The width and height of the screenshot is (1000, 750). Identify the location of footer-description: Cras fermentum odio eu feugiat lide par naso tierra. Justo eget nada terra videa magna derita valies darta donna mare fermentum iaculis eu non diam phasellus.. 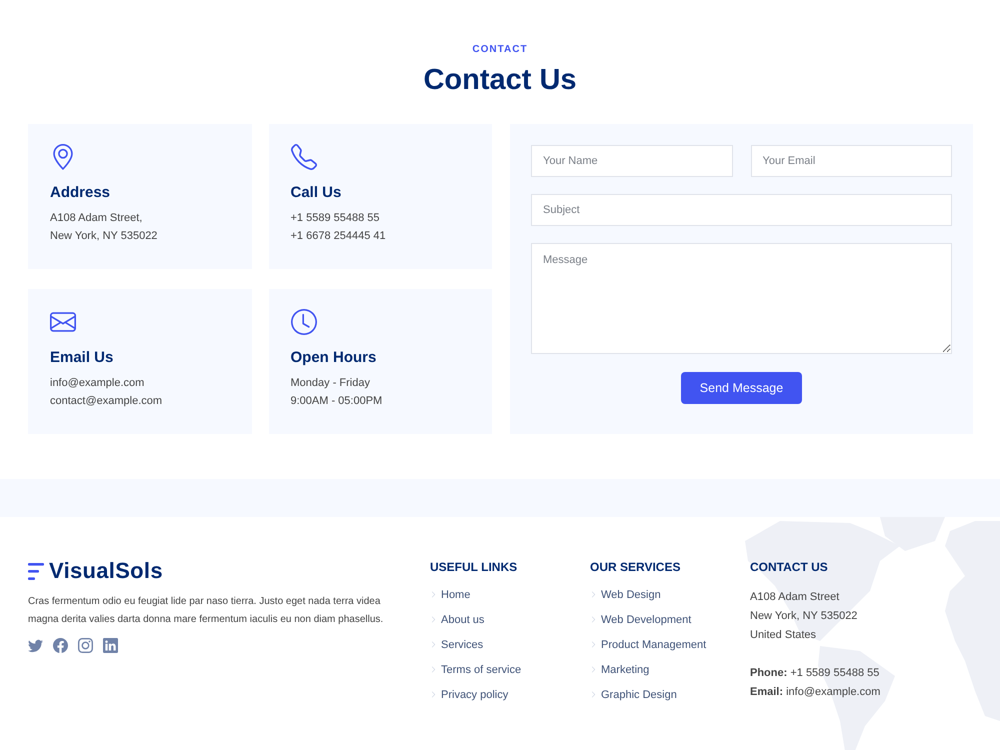
(206, 611).